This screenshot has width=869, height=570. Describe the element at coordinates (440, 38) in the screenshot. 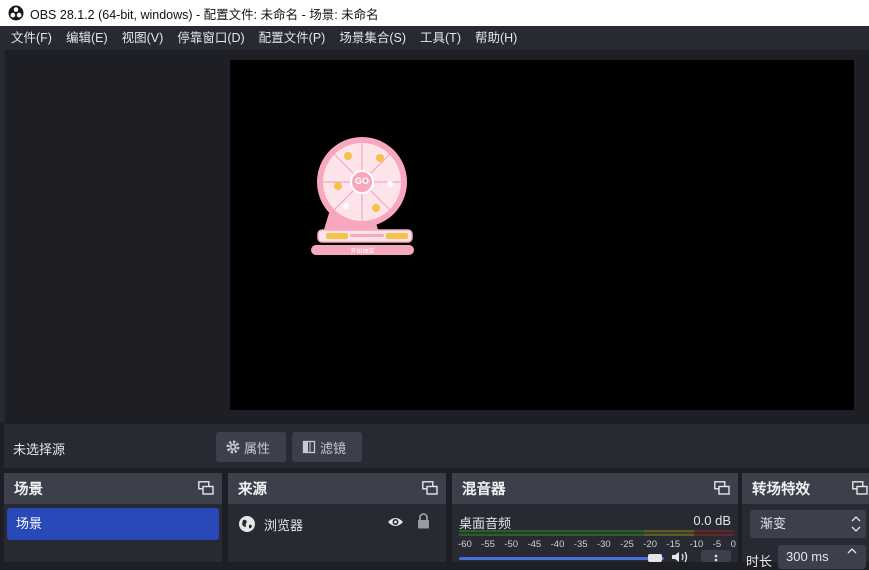

I see `menu-tools: 工具(T)` at that location.